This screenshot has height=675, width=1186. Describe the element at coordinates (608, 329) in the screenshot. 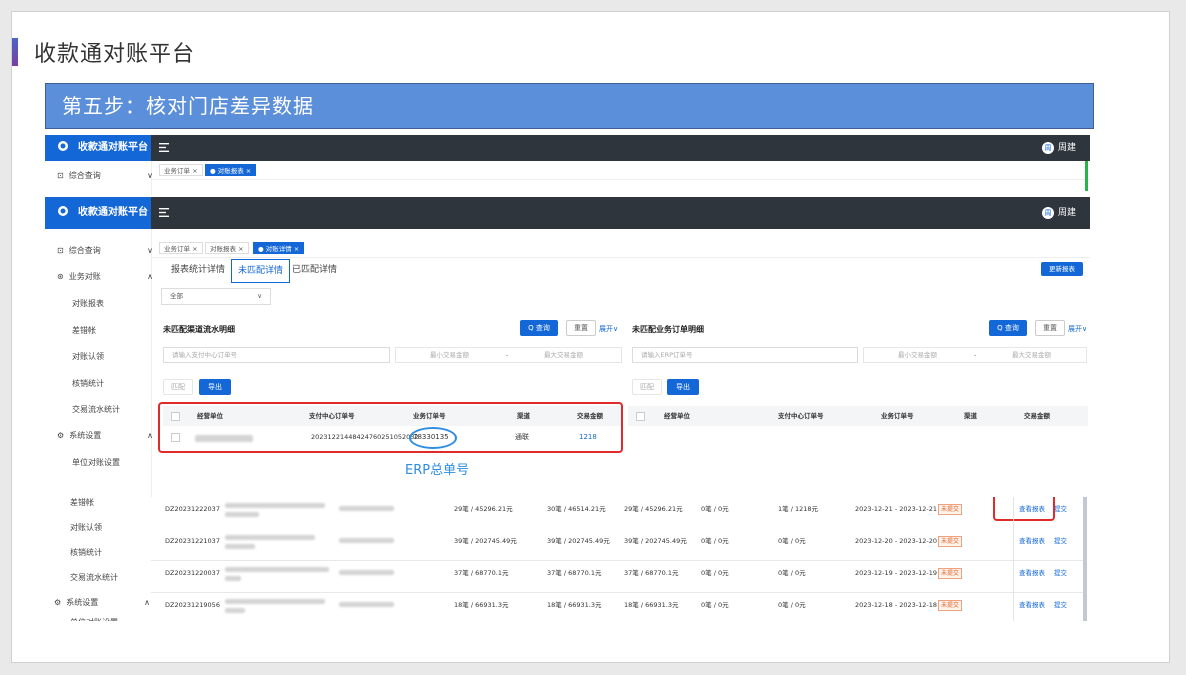

I see `left-expand-link: 展开∨` at that location.